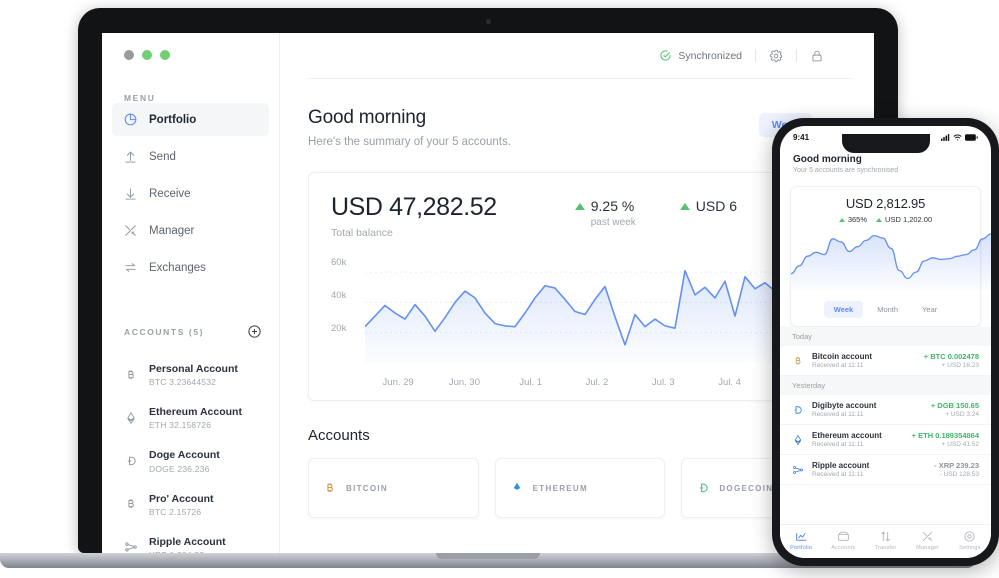  I want to click on accounts-list-header: Accounts Sort by, so click(580, 435).